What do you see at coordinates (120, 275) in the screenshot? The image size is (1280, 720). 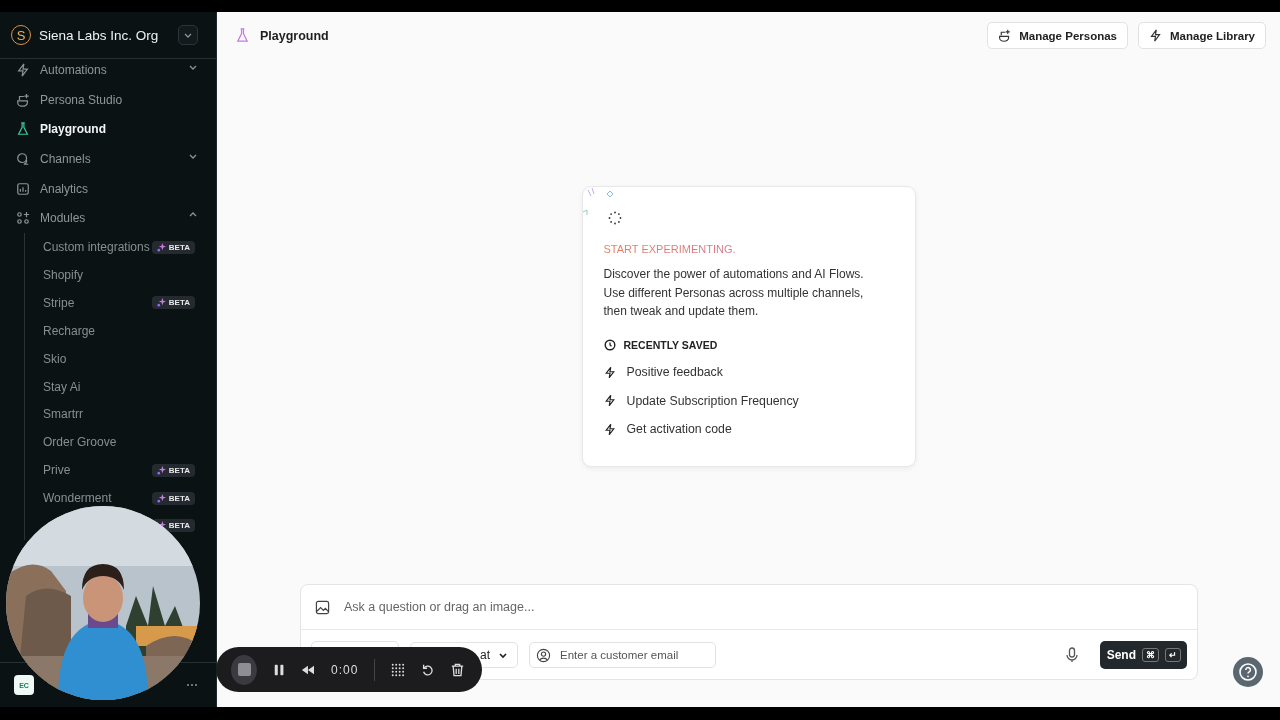 I see `nav-subitem: Shopify` at bounding box center [120, 275].